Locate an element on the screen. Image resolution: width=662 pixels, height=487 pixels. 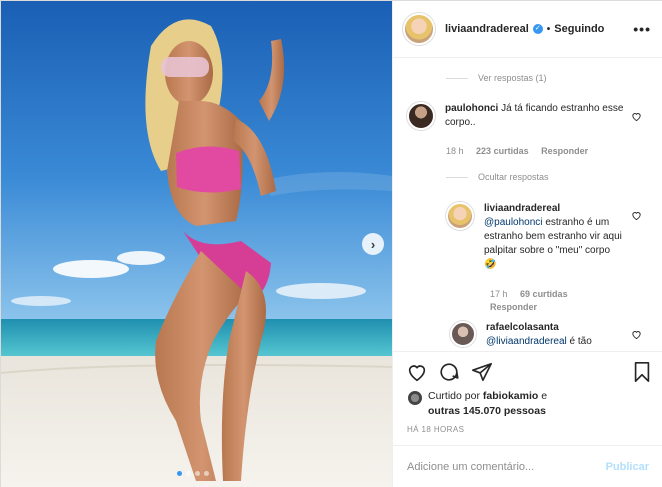
bookmark-icon is located at coordinates (642, 372).